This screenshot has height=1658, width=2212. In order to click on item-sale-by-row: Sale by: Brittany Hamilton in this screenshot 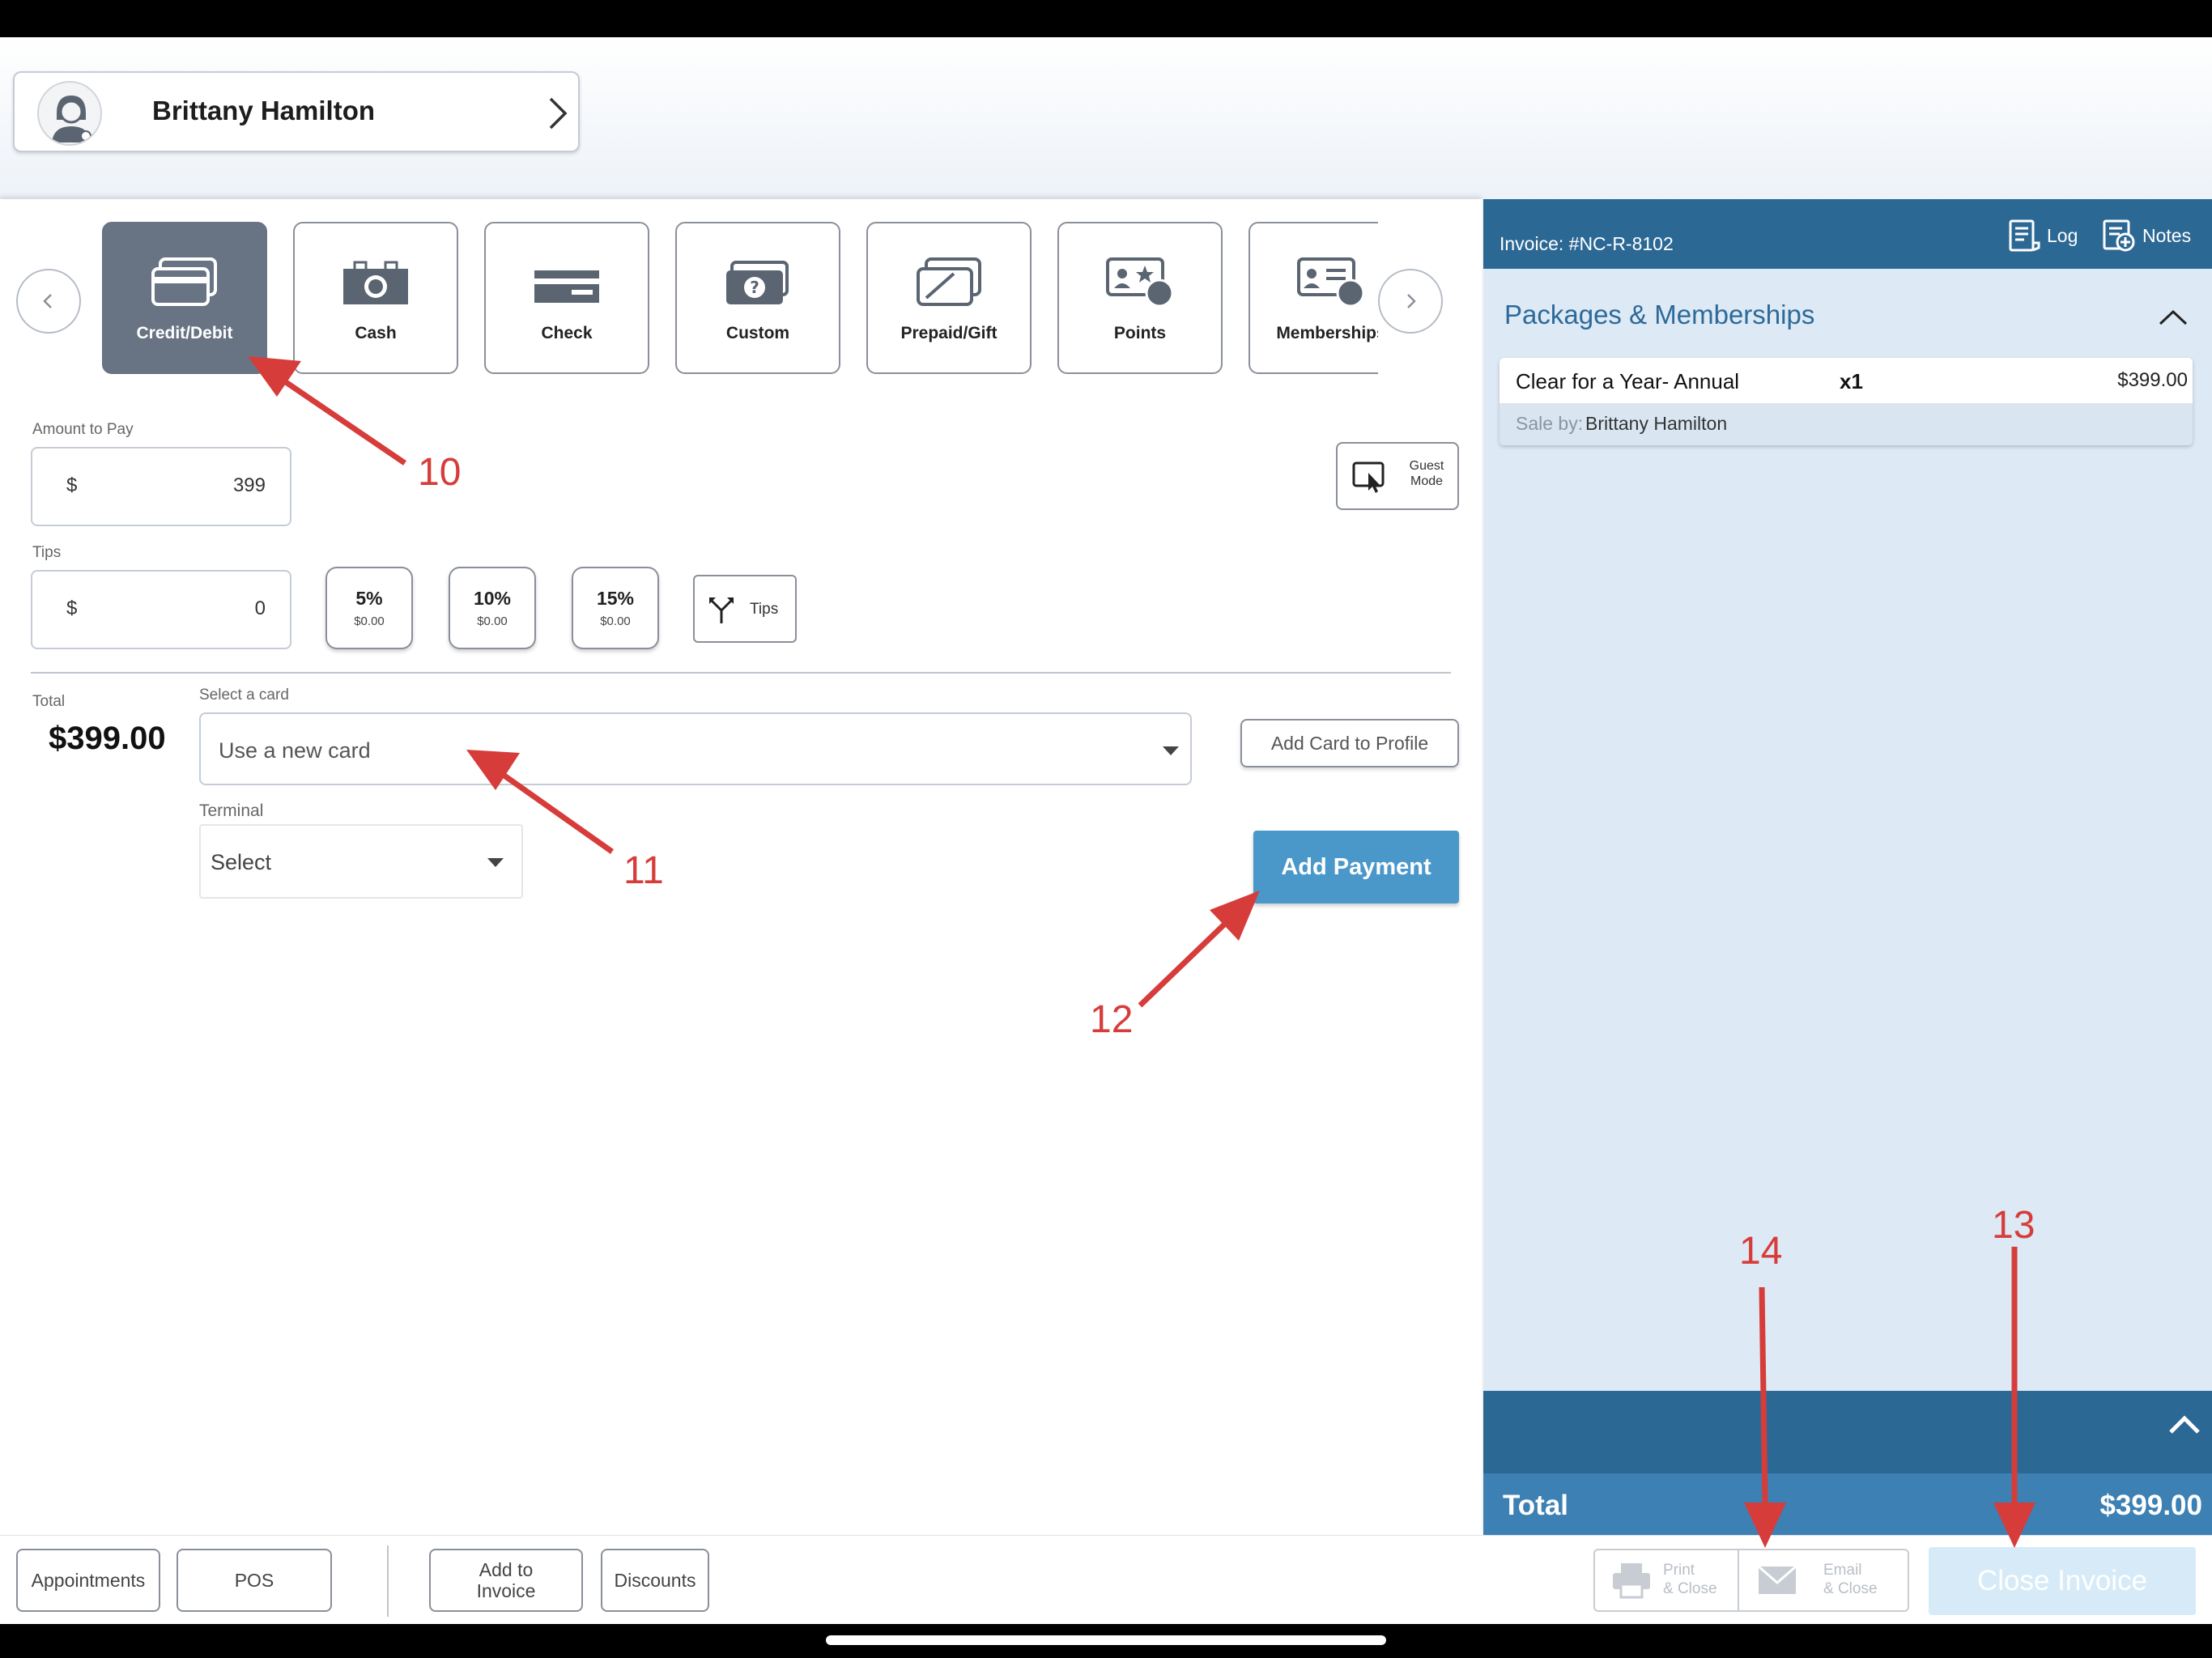, I will do `click(1846, 424)`.